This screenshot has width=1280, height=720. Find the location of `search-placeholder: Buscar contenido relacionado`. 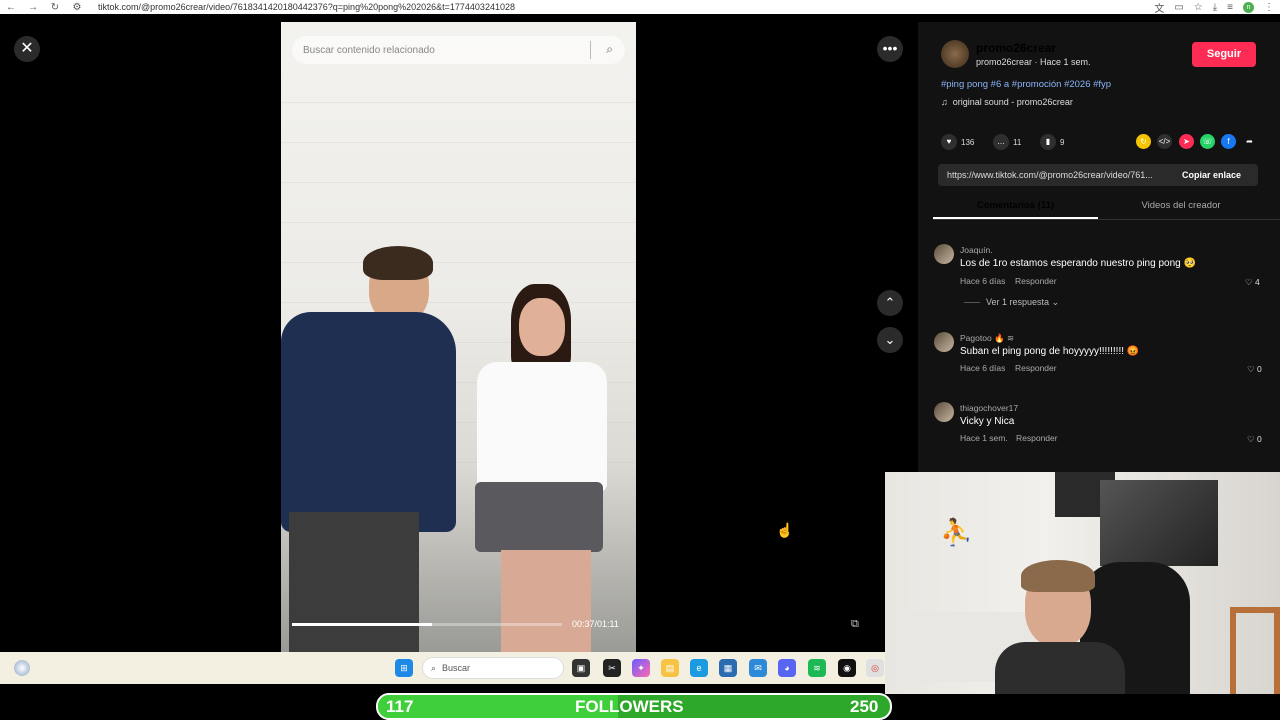

search-placeholder: Buscar contenido relacionado is located at coordinates (369, 50).